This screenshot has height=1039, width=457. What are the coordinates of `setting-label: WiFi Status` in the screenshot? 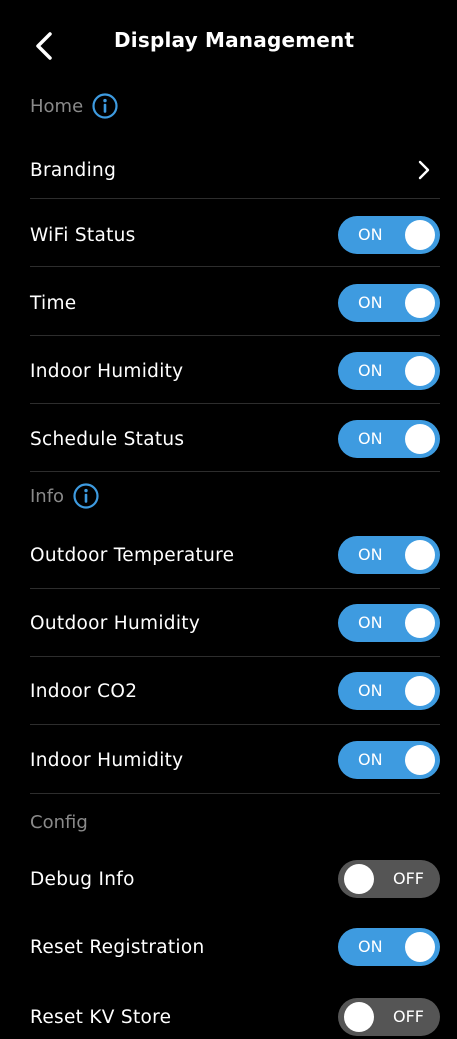 It's located at (83, 235).